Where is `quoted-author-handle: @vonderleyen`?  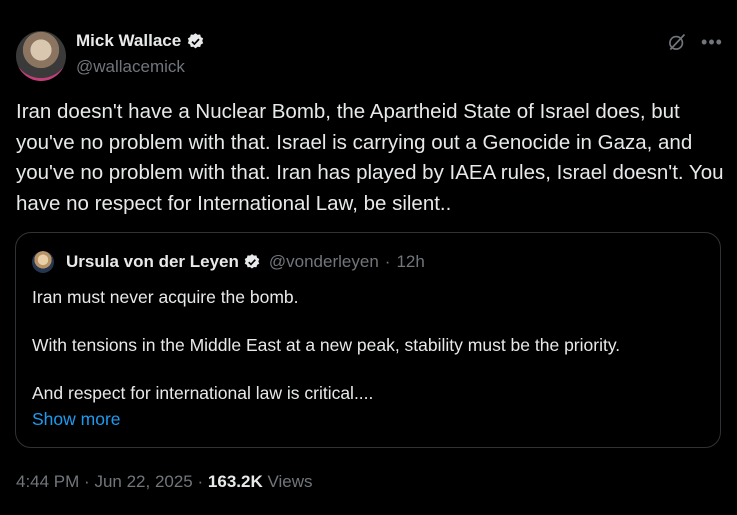 quoted-author-handle: @vonderleyen is located at coordinates (323, 261).